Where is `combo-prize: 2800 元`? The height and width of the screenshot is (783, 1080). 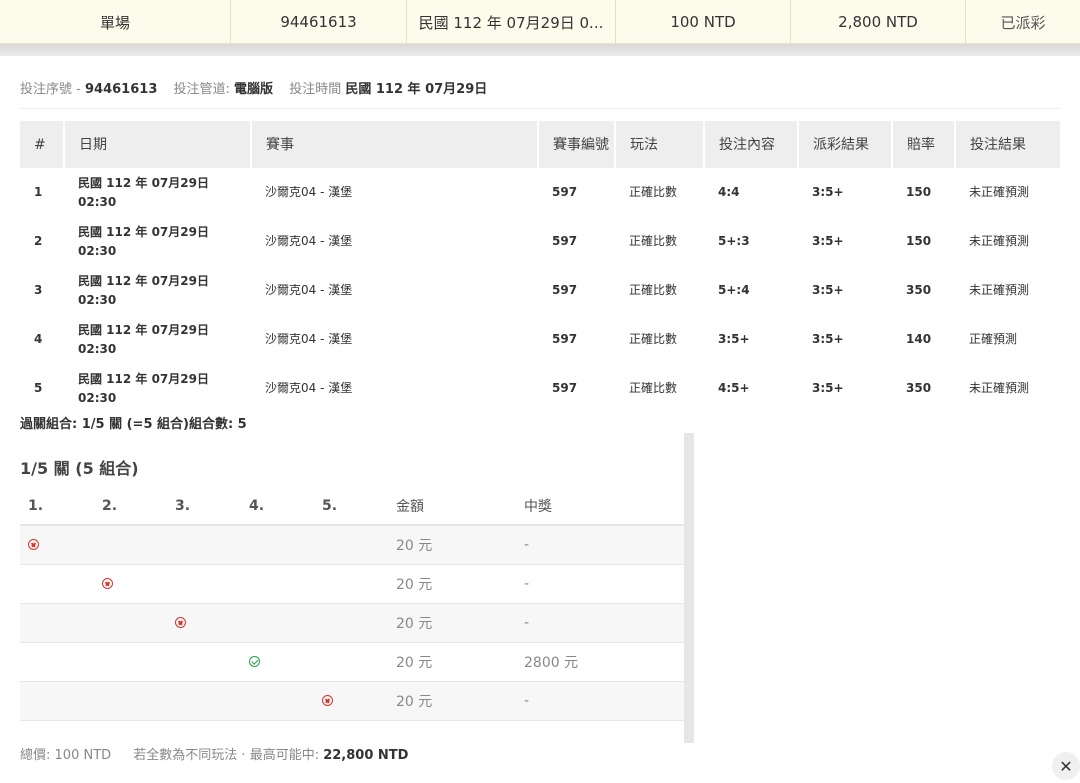
combo-prize: 2800 元 is located at coordinates (600, 662).